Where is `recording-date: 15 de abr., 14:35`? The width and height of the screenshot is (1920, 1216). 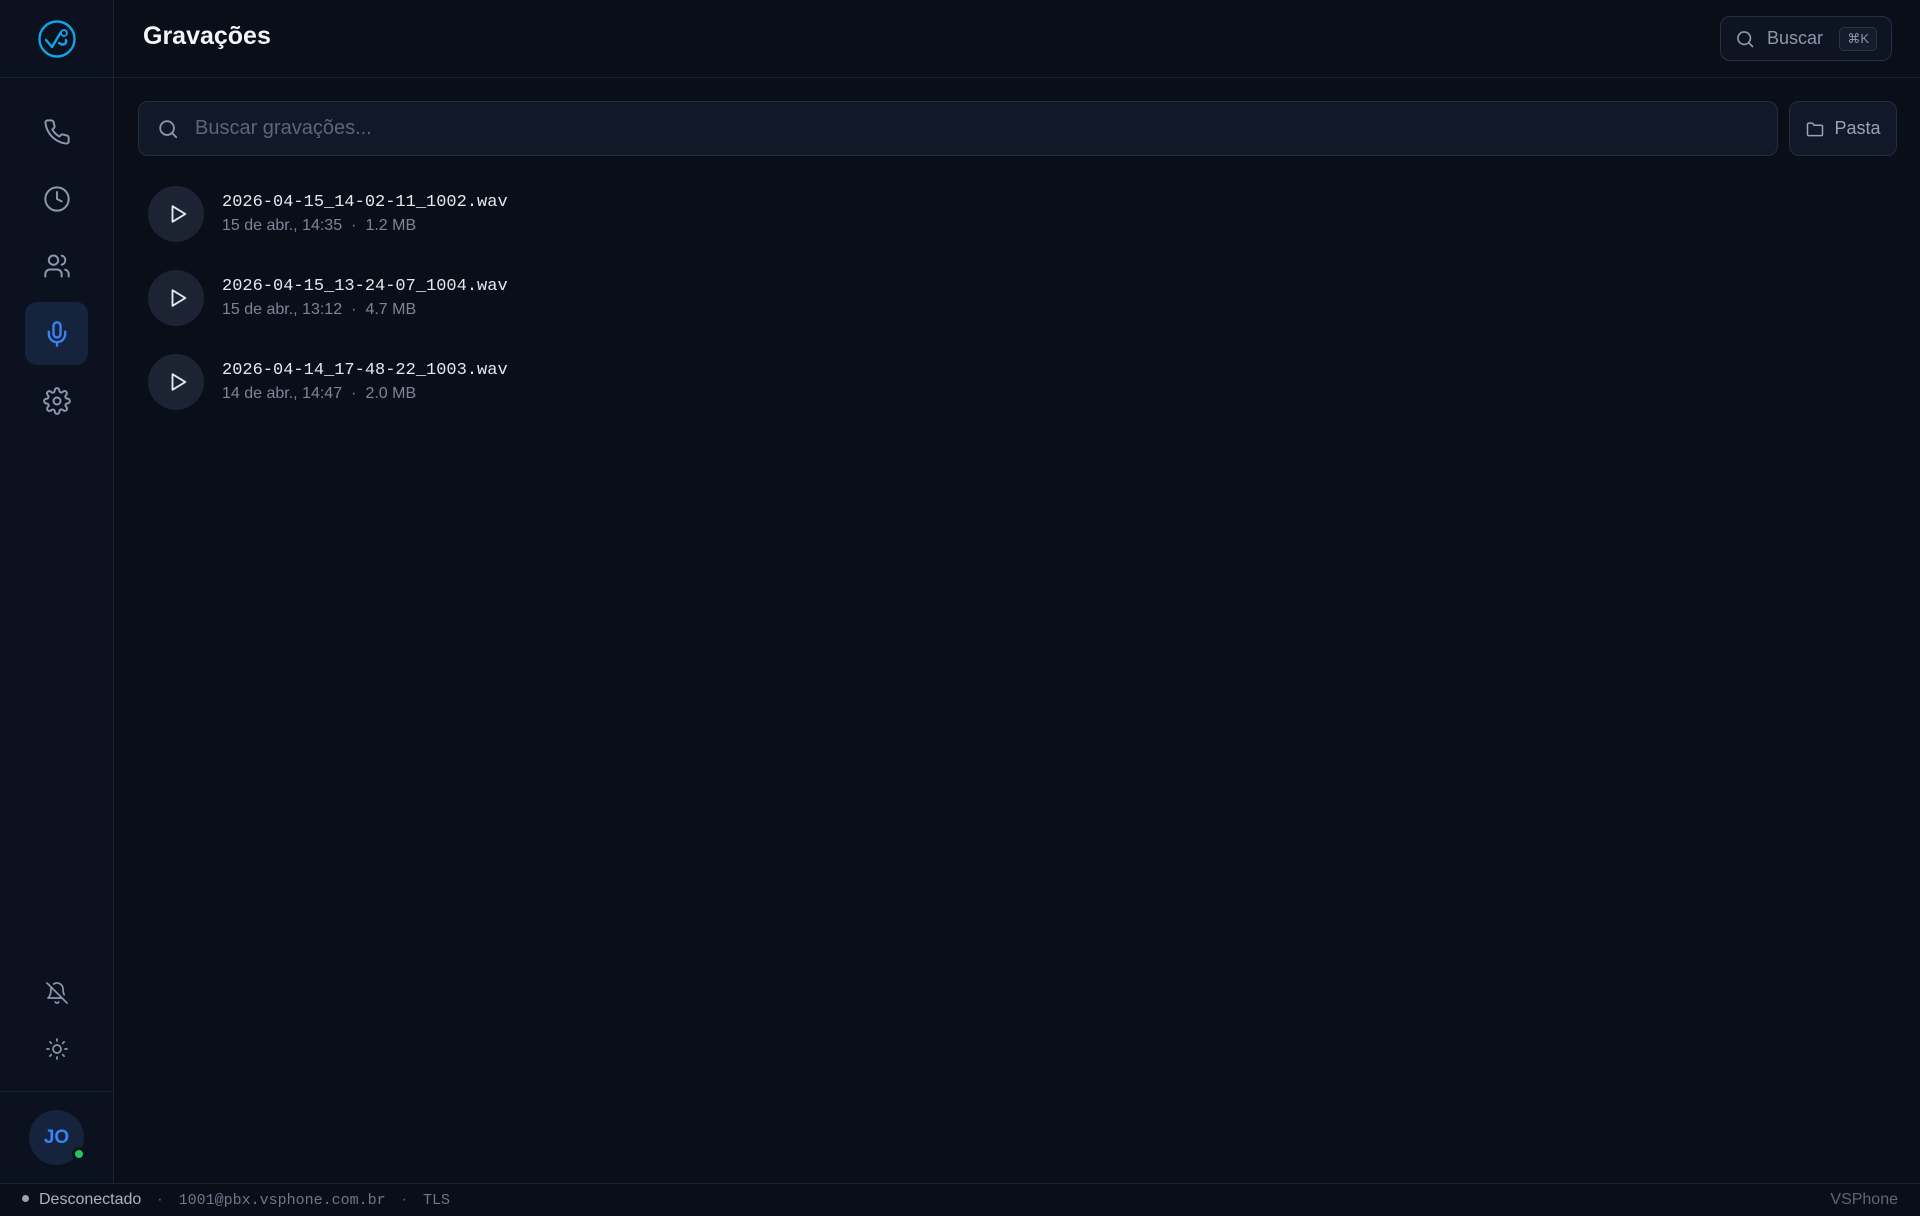 recording-date: 15 de abr., 14:35 is located at coordinates (282, 225).